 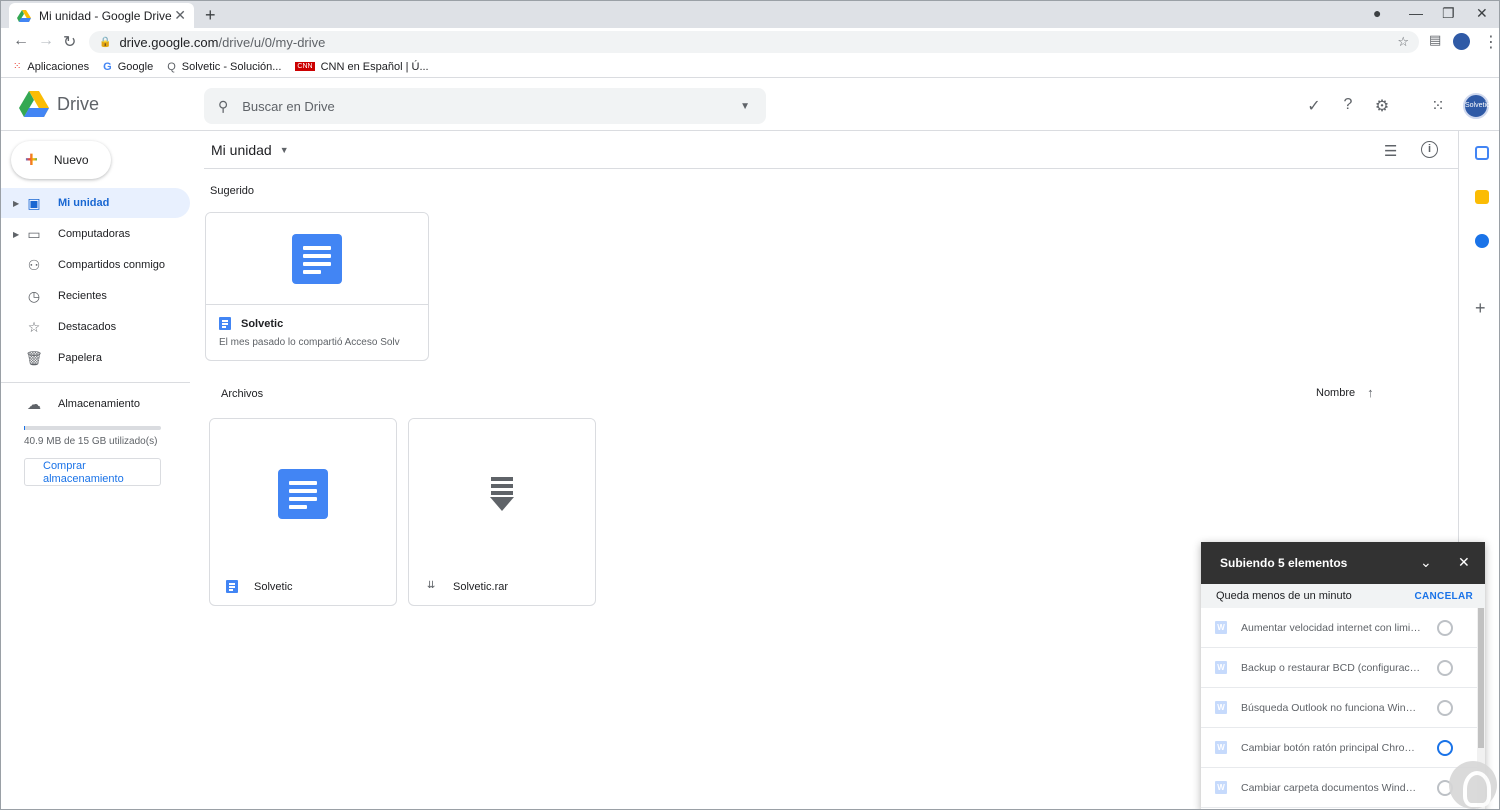 What do you see at coordinates (92, 428) in the screenshot?
I see `storage-bar` at bounding box center [92, 428].